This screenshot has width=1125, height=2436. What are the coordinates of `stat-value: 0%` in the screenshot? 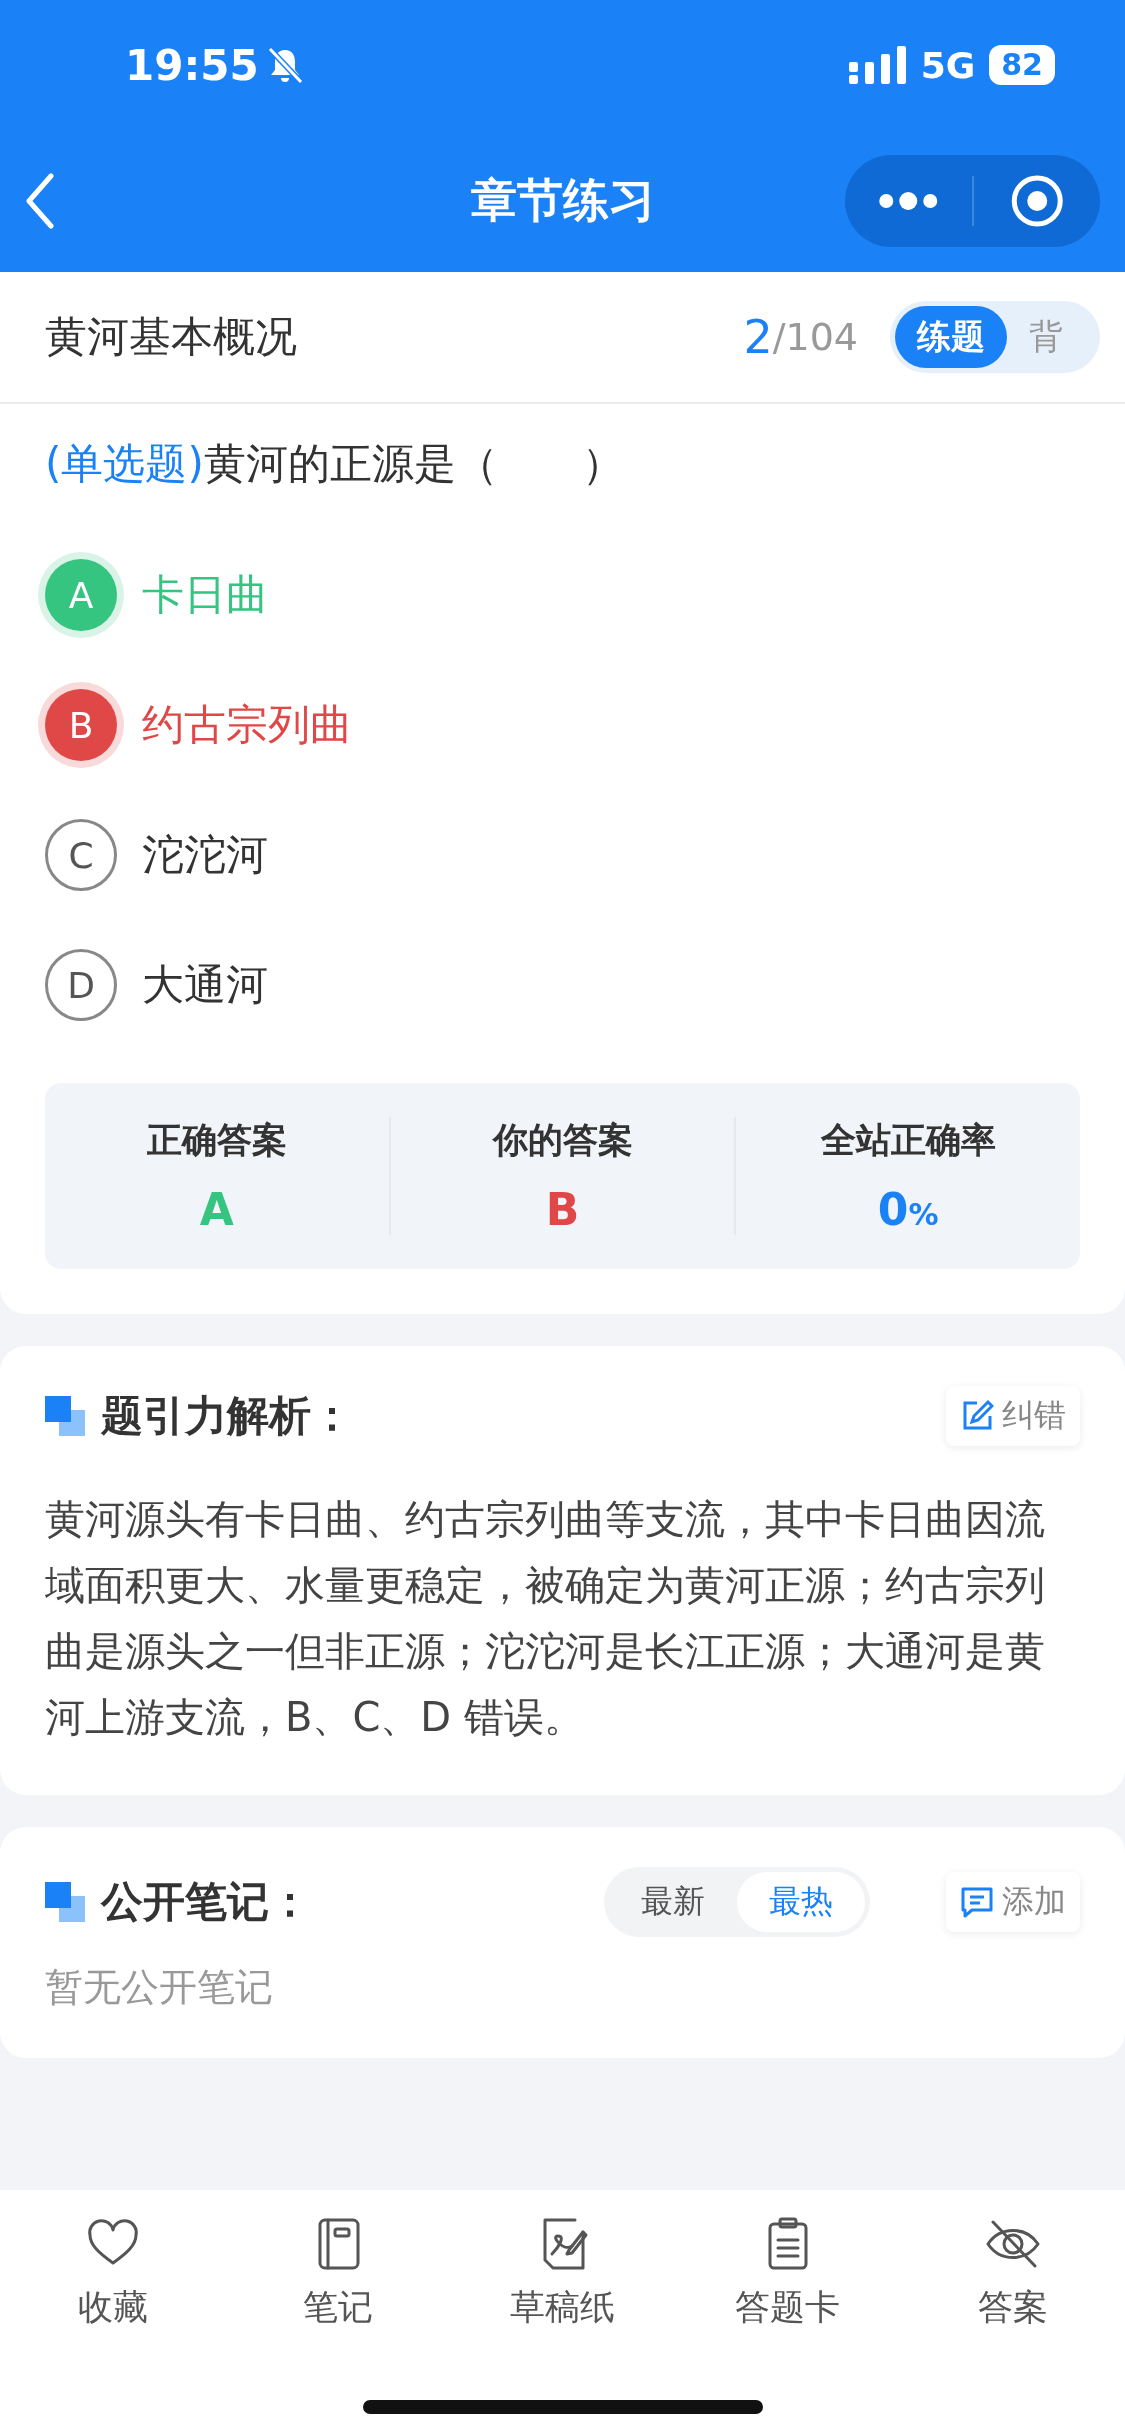 It's located at (908, 1209).